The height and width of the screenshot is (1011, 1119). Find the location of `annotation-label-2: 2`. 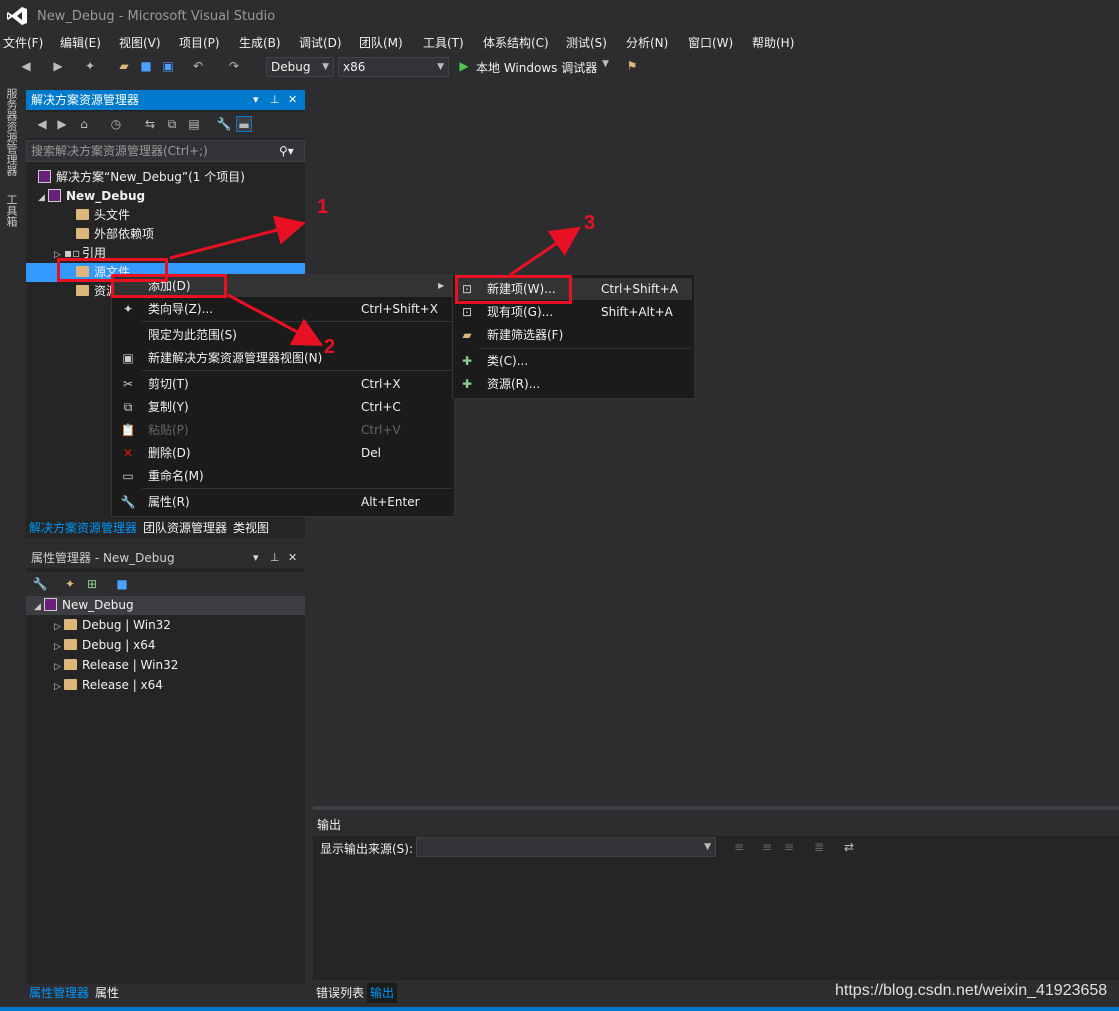

annotation-label-2: 2 is located at coordinates (330, 347).